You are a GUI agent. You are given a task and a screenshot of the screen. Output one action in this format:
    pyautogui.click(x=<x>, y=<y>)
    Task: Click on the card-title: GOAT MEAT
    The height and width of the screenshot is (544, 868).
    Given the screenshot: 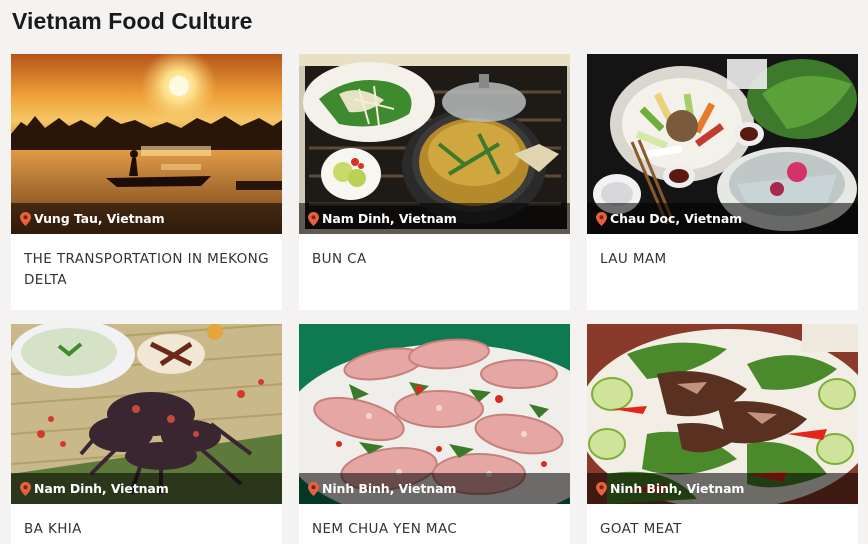 What is the action you would take?
    pyautogui.click(x=722, y=522)
    